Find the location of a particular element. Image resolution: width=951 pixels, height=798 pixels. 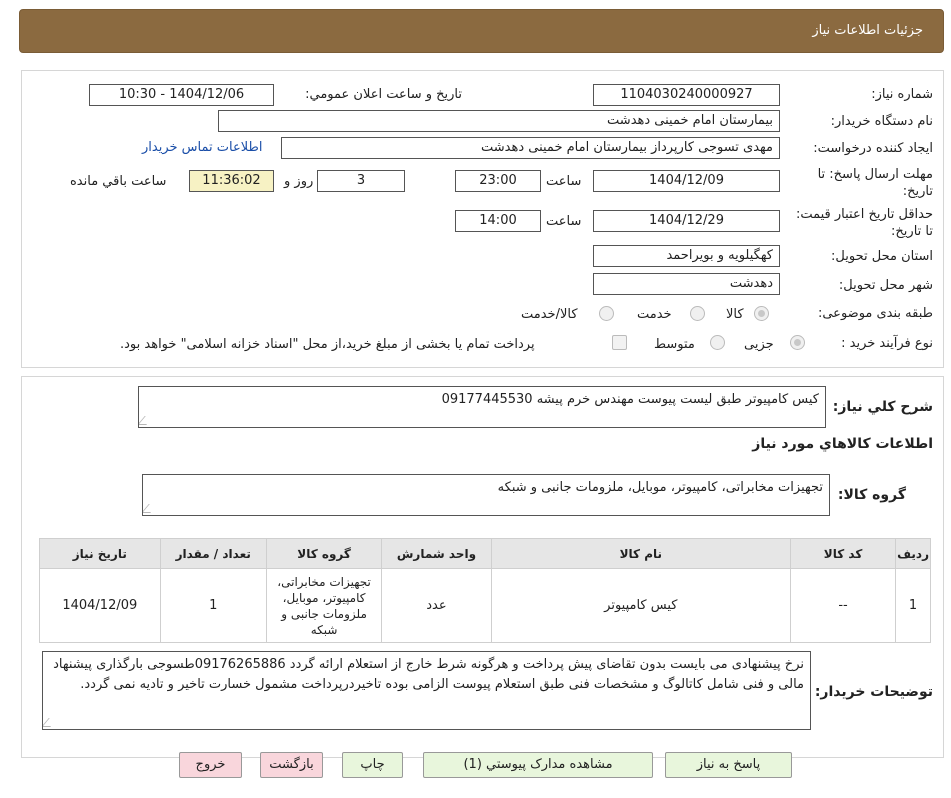

buyer-contact-link: اطلاعات تماس خريدار is located at coordinates (202, 147).